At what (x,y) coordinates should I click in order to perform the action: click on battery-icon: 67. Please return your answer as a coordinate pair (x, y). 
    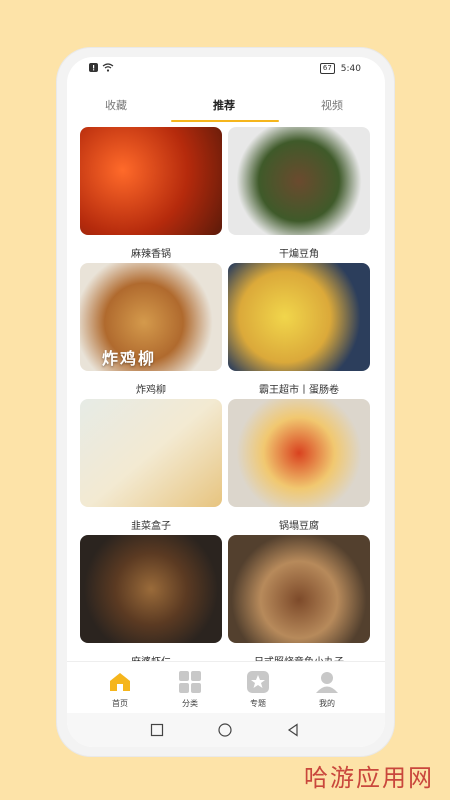
    Looking at the image, I should click on (327, 68).